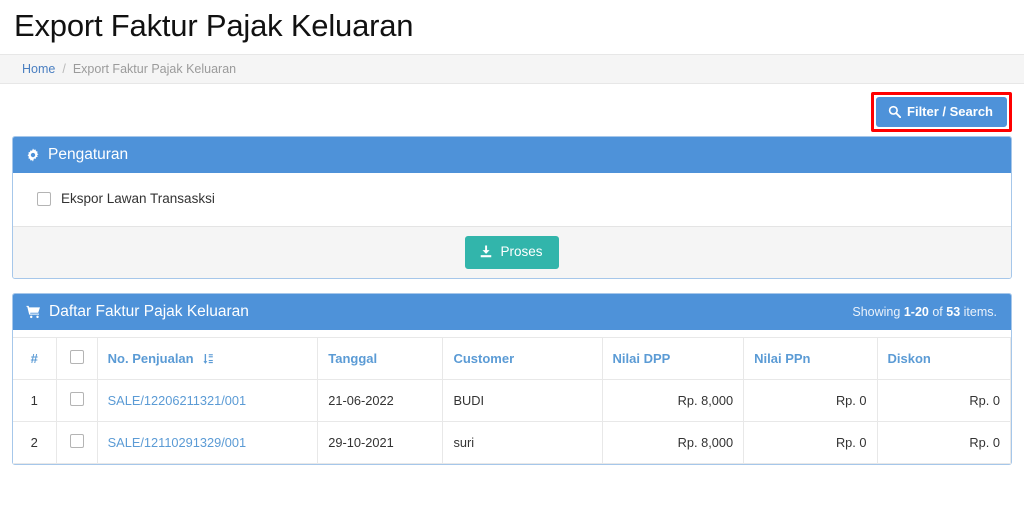 Image resolution: width=1024 pixels, height=520 pixels. What do you see at coordinates (950, 111) in the screenshot?
I see `filter-search-label: Filter / Search` at bounding box center [950, 111].